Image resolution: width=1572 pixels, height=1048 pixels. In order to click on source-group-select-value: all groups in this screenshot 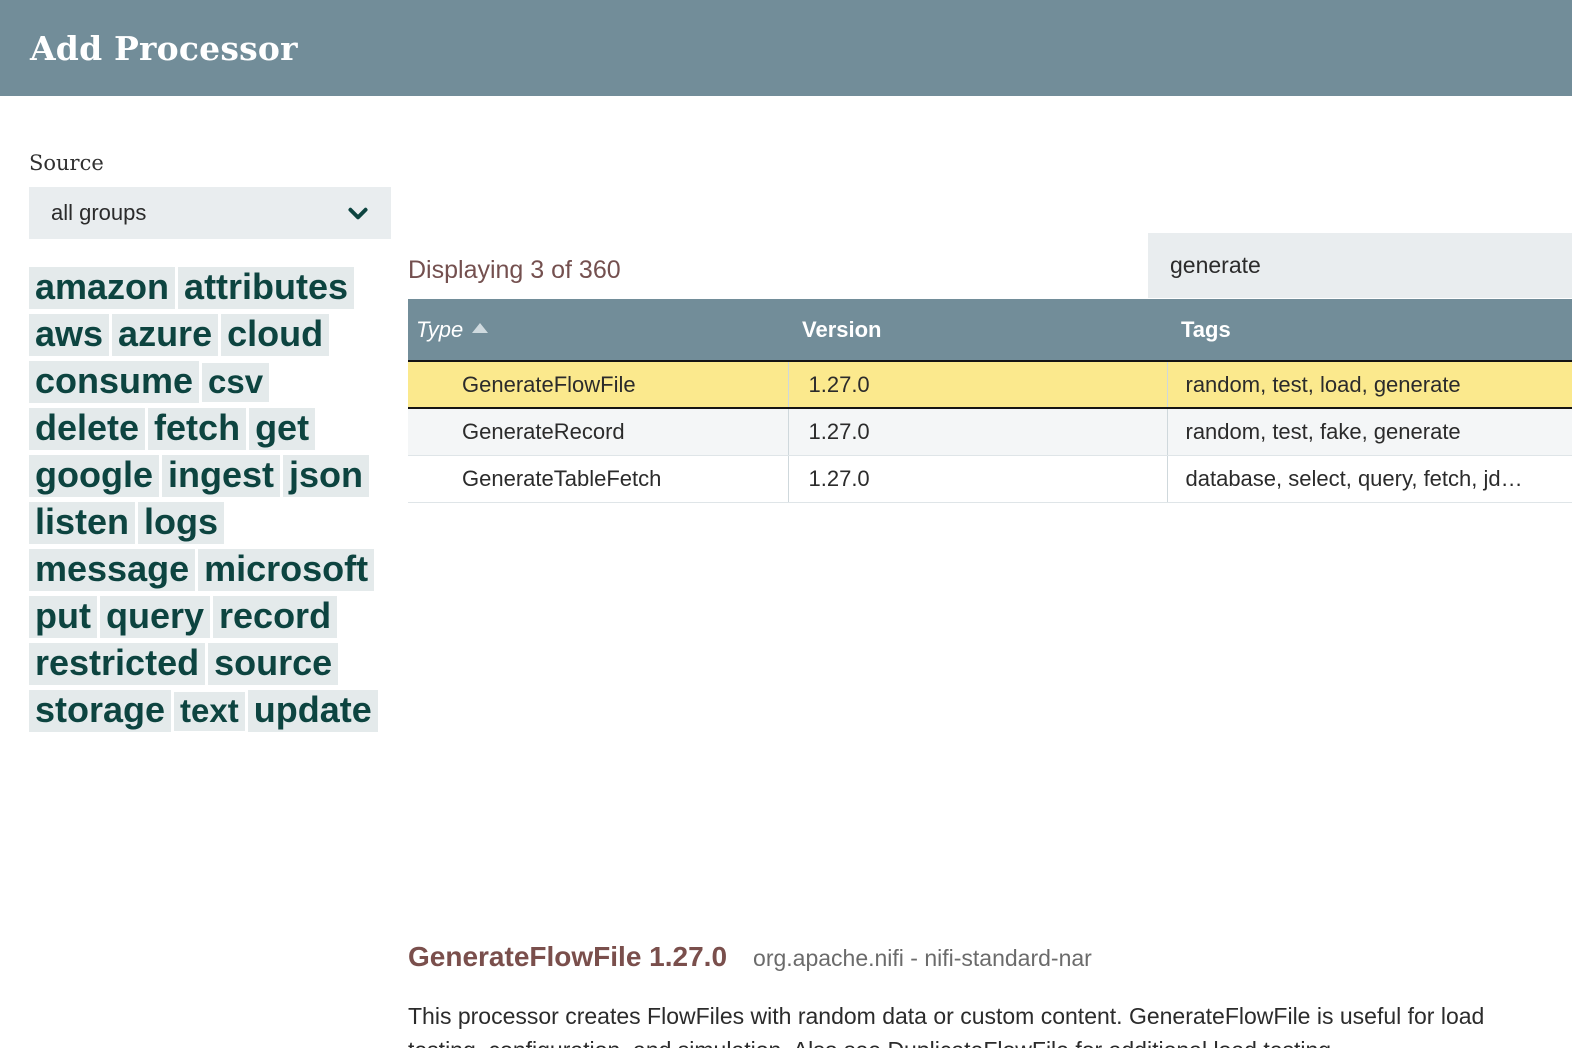, I will do `click(99, 212)`.